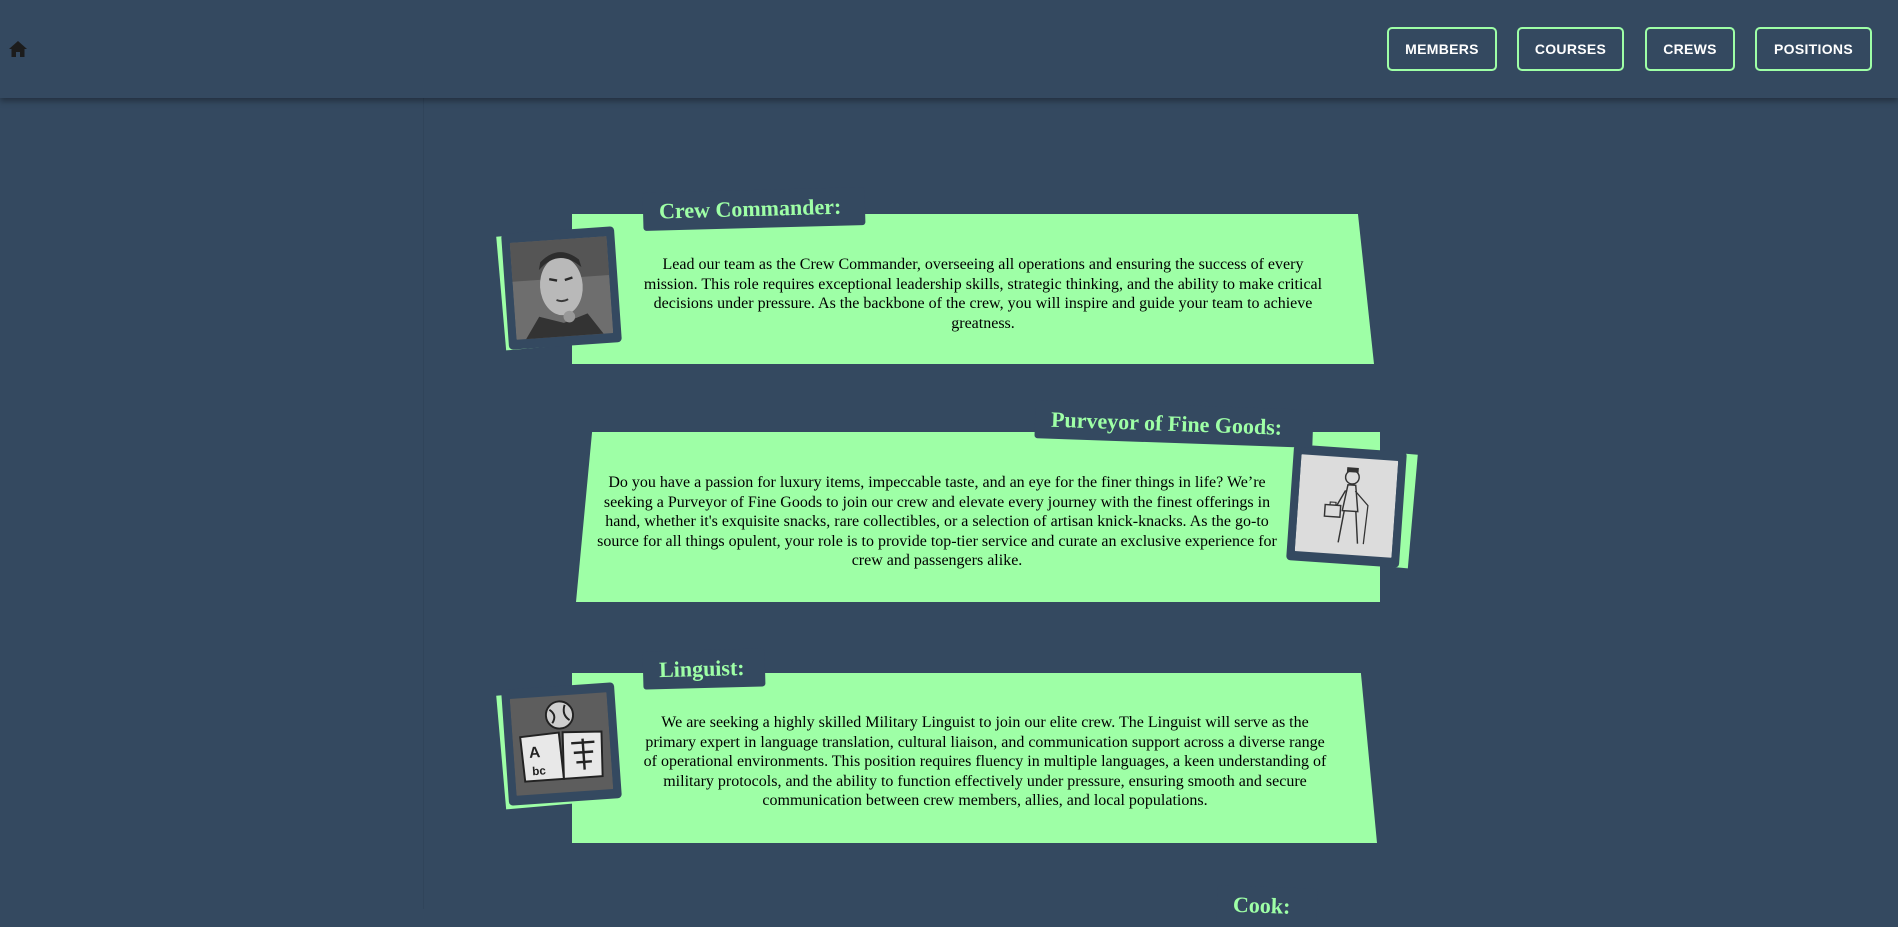  What do you see at coordinates (704, 669) in the screenshot?
I see `position-title-tab: Linguist:` at bounding box center [704, 669].